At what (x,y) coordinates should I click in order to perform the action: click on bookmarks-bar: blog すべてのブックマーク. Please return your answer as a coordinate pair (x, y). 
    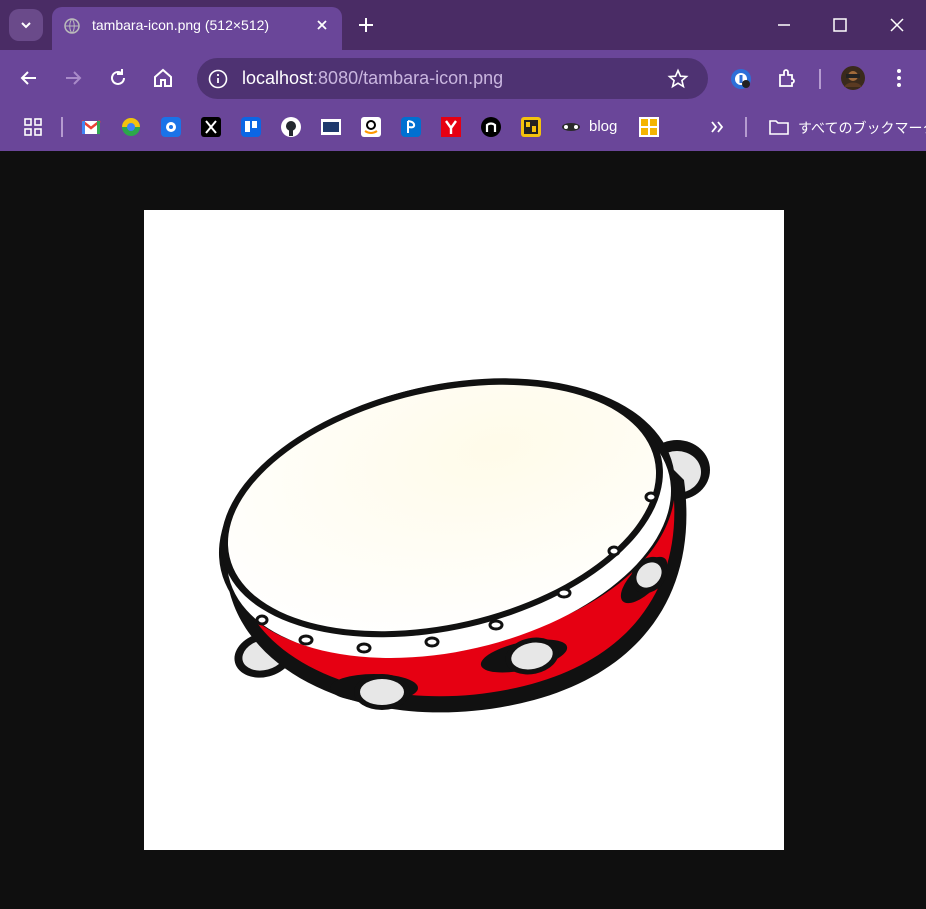
    Looking at the image, I should click on (463, 128).